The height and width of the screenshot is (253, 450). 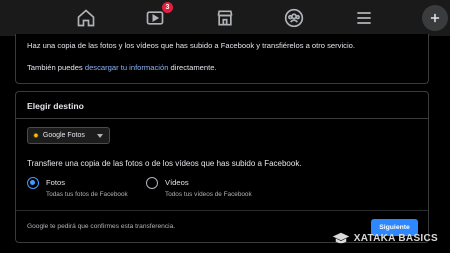 What do you see at coordinates (63, 135) in the screenshot?
I see `destination-select-value: Google Fotos` at bounding box center [63, 135].